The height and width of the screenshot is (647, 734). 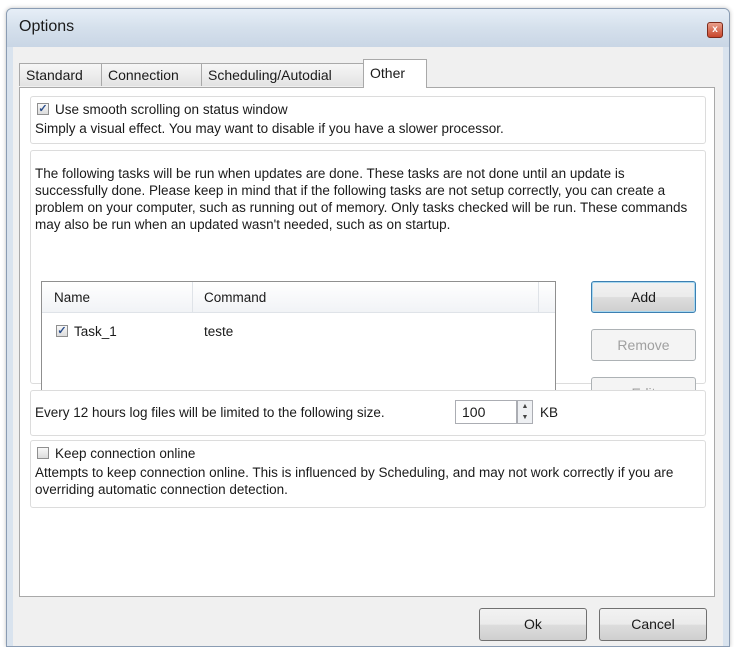 I want to click on ok-button: Ok, so click(x=533, y=624).